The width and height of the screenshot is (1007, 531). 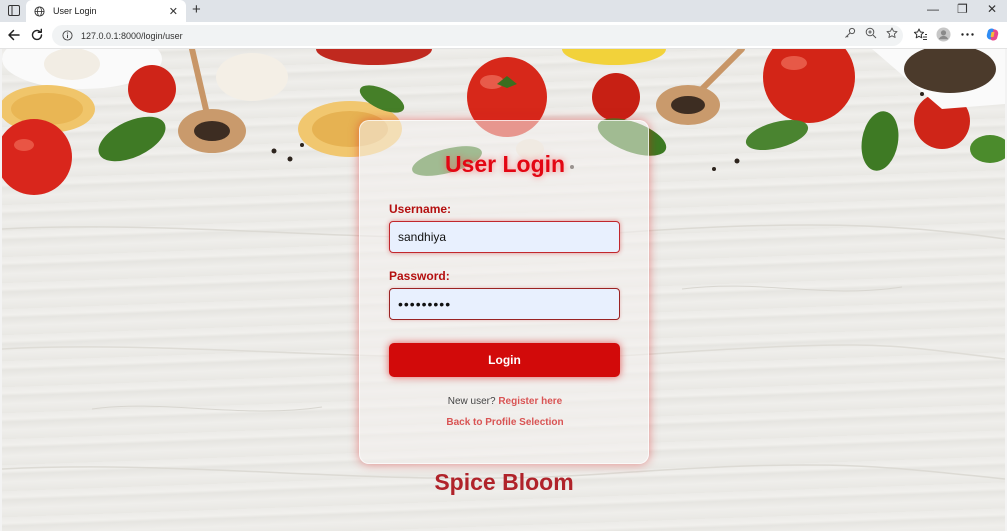 What do you see at coordinates (850, 33) in the screenshot?
I see `key-icon` at bounding box center [850, 33].